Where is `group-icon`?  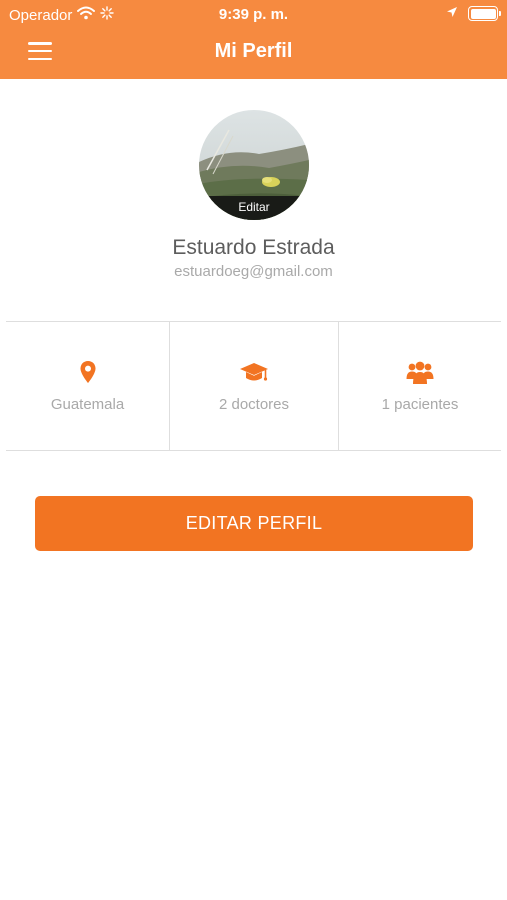
group-icon is located at coordinates (420, 373).